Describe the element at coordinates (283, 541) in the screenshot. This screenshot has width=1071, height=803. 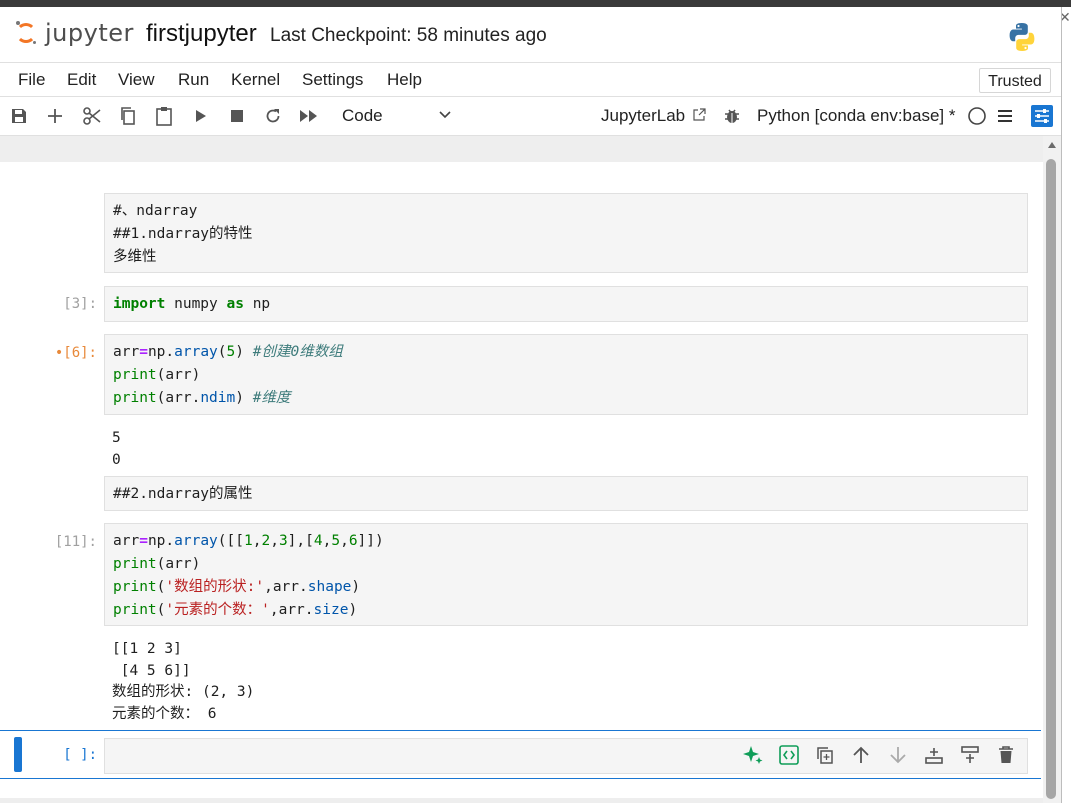
I see `number-token: 3` at that location.